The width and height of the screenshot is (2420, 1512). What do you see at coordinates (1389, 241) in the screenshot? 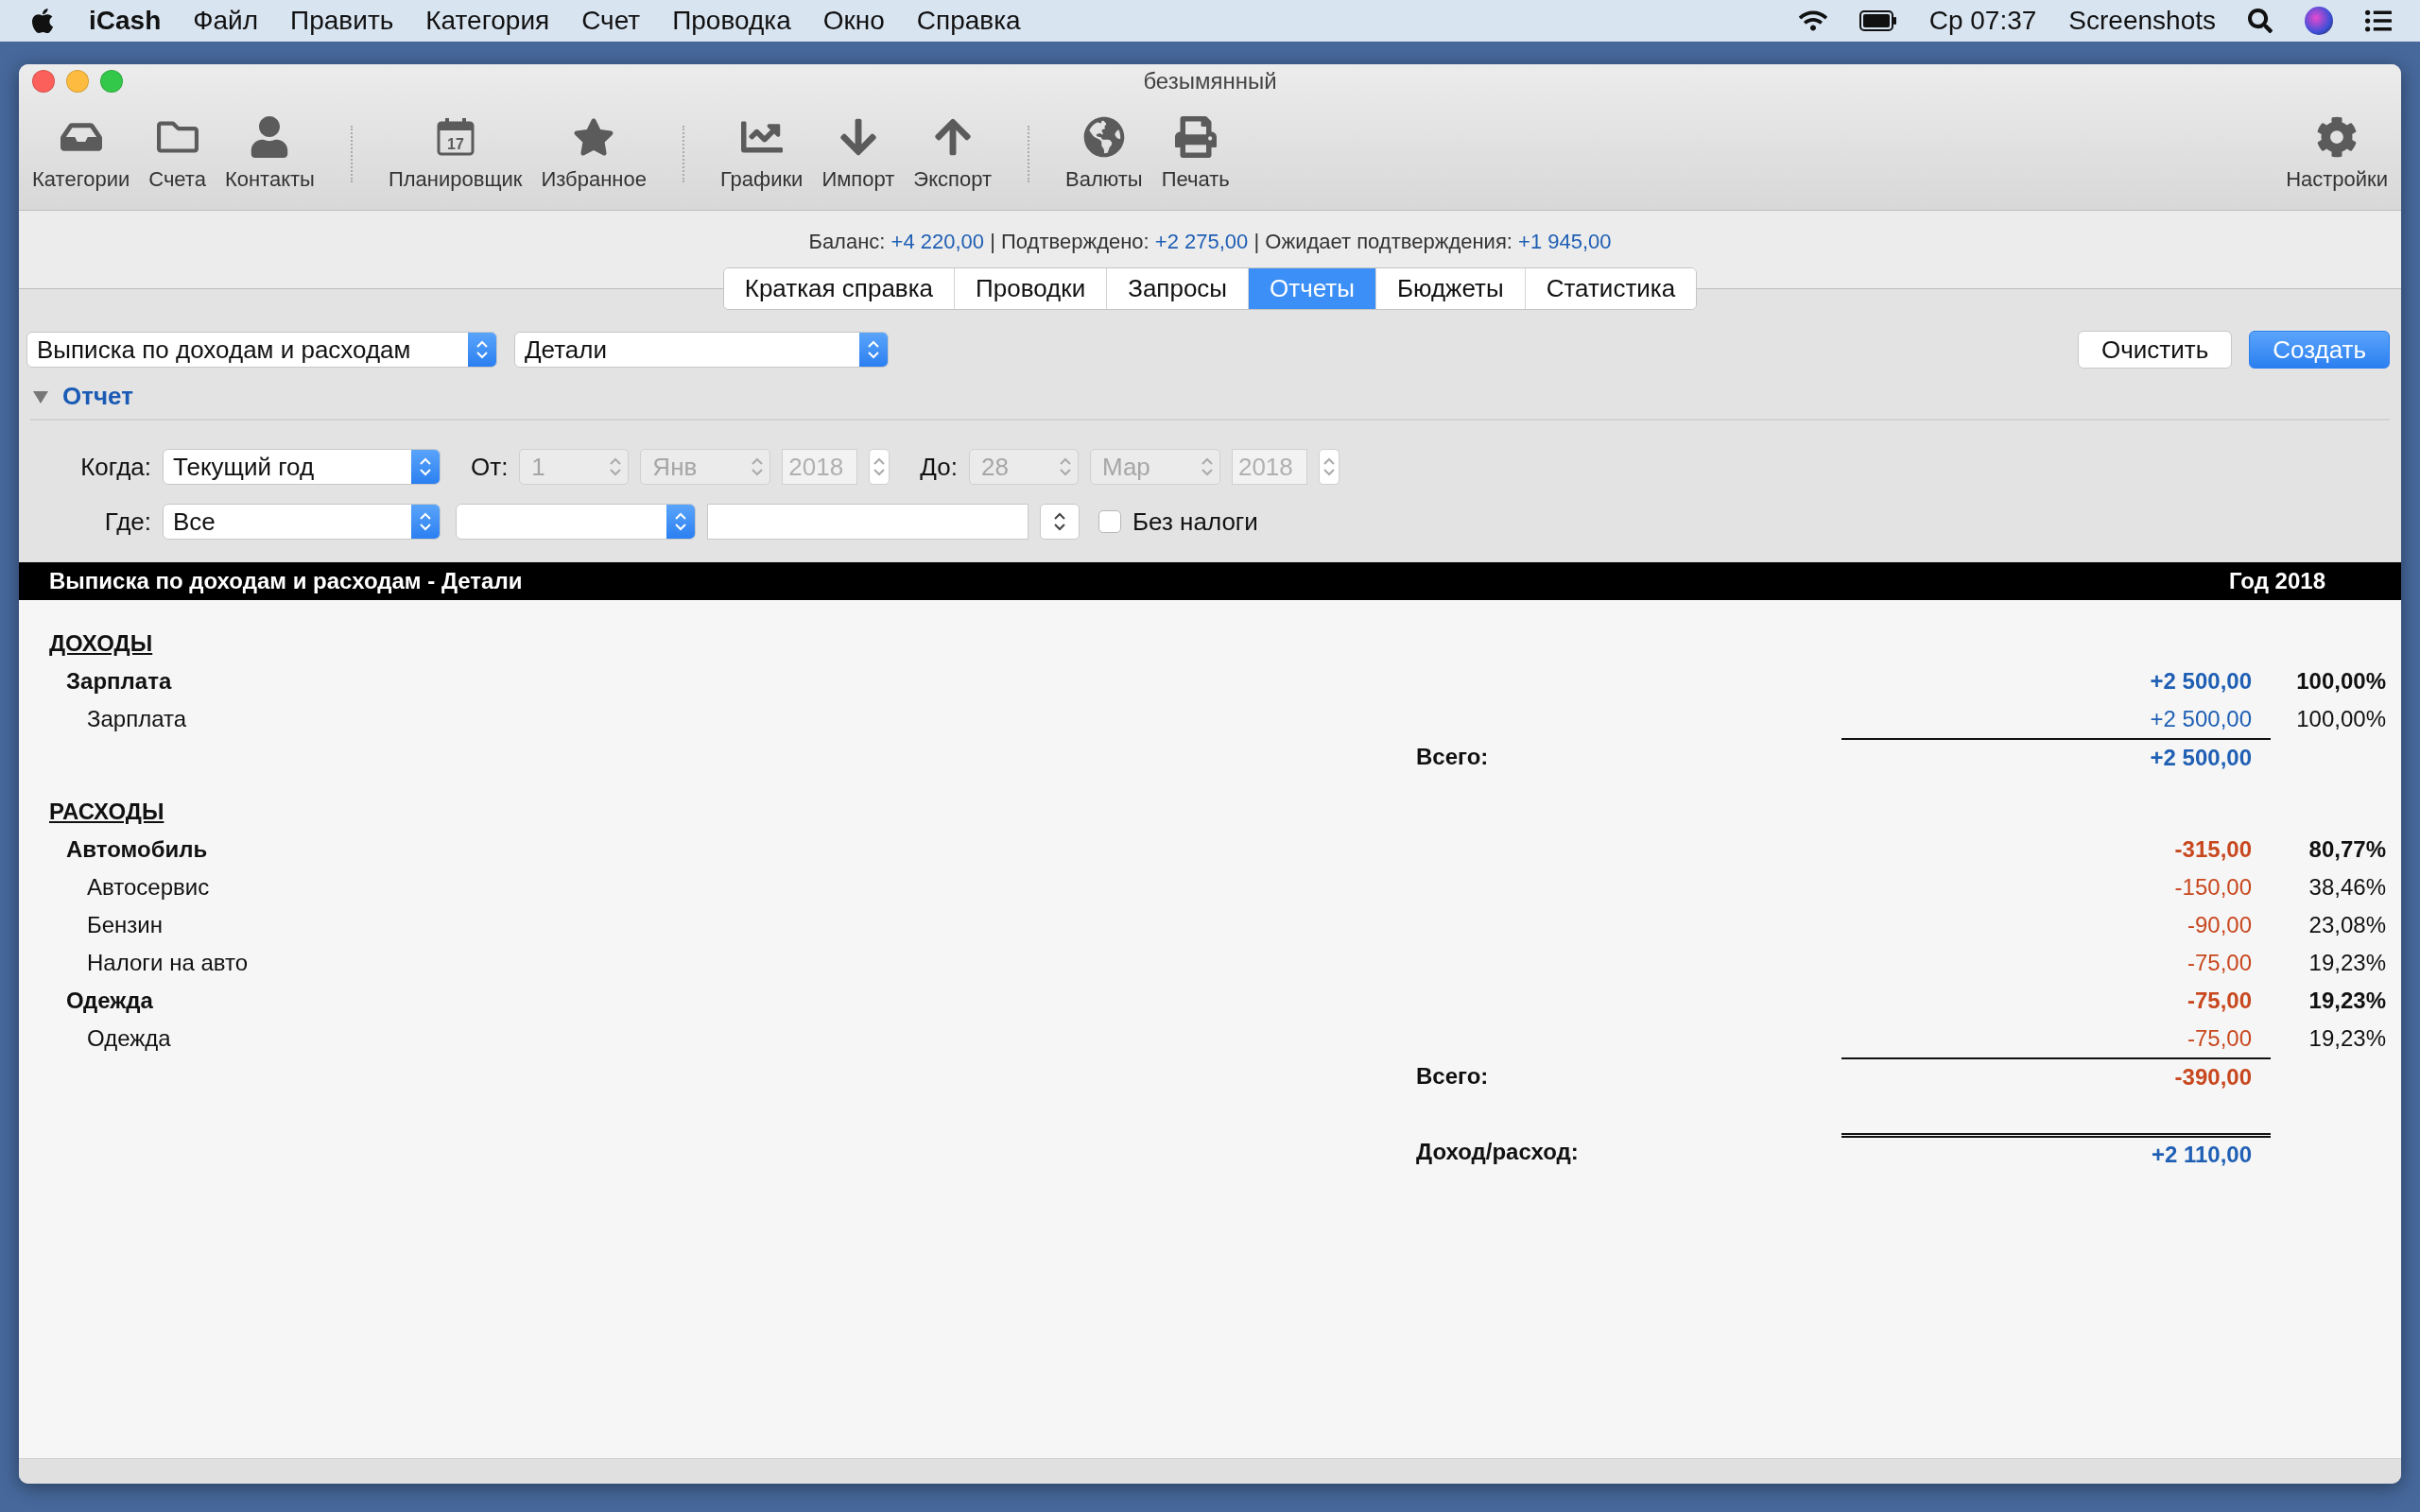
I see `summary-label: Ожидает подтверждения:` at bounding box center [1389, 241].